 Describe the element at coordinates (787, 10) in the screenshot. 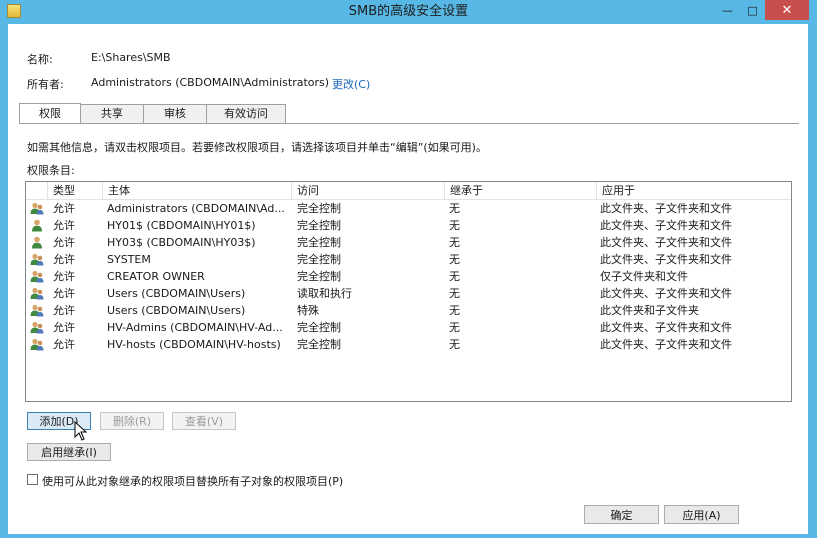

I see `close-button: ✕` at that location.